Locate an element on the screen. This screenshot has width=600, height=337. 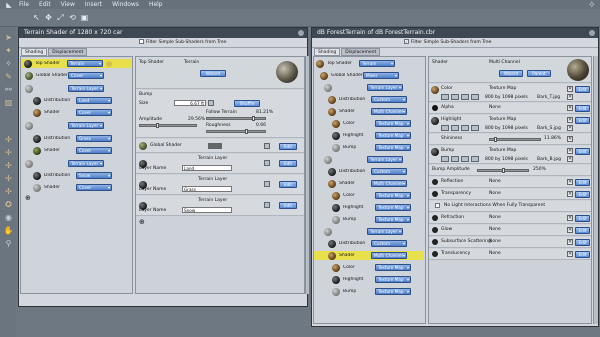
pan-icon: ✥ is located at coordinates (48, 17).